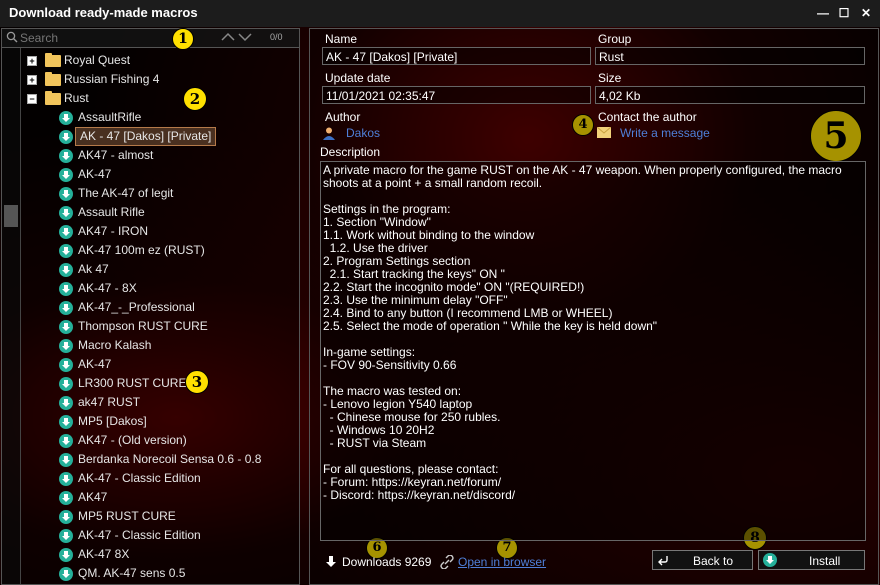  What do you see at coordinates (107, 288) in the screenshot?
I see `tree-item-label: AK-47 - 8X` at bounding box center [107, 288].